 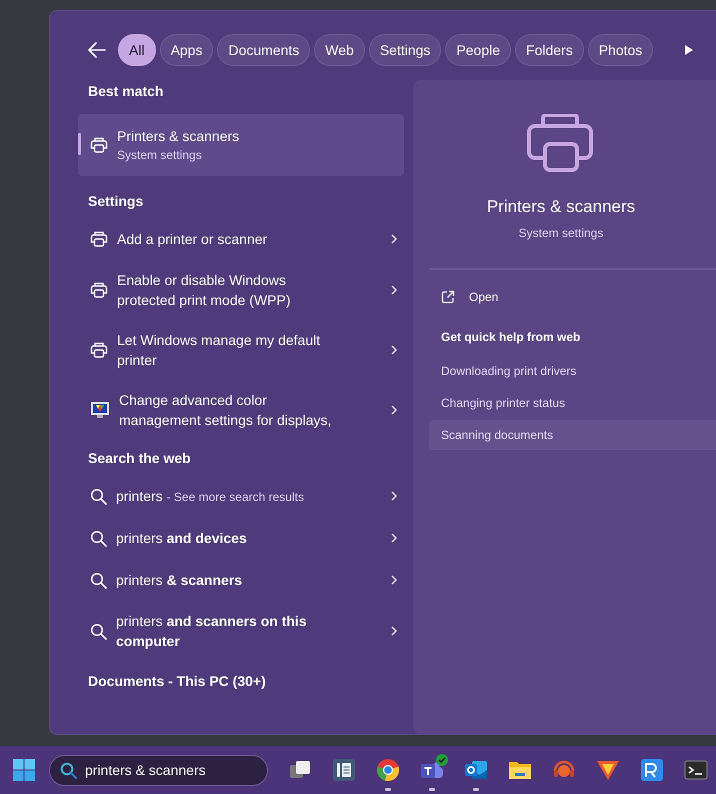 What do you see at coordinates (178, 136) in the screenshot?
I see `result-title: Printers & scanners` at bounding box center [178, 136].